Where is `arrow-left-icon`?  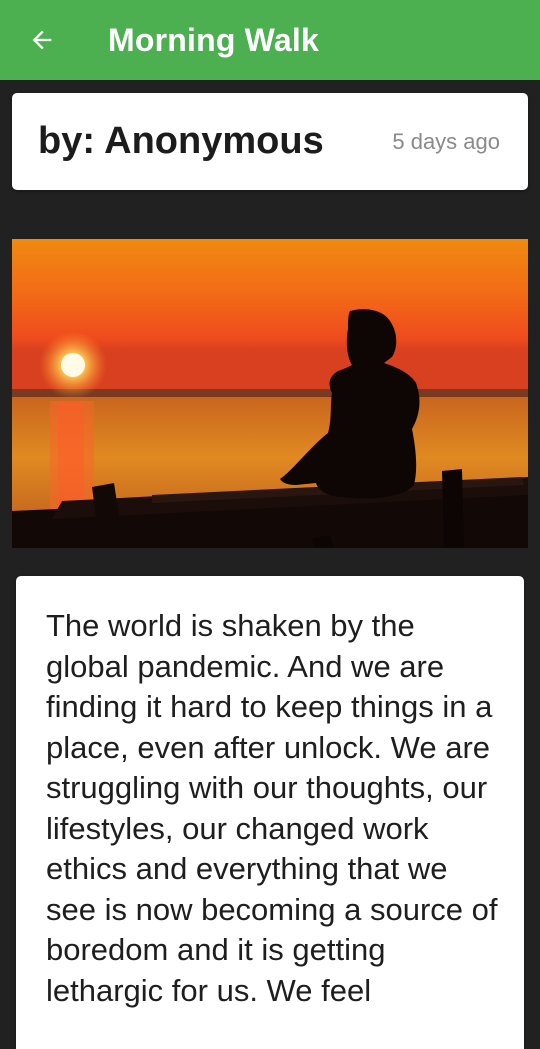
arrow-left-icon is located at coordinates (42, 40).